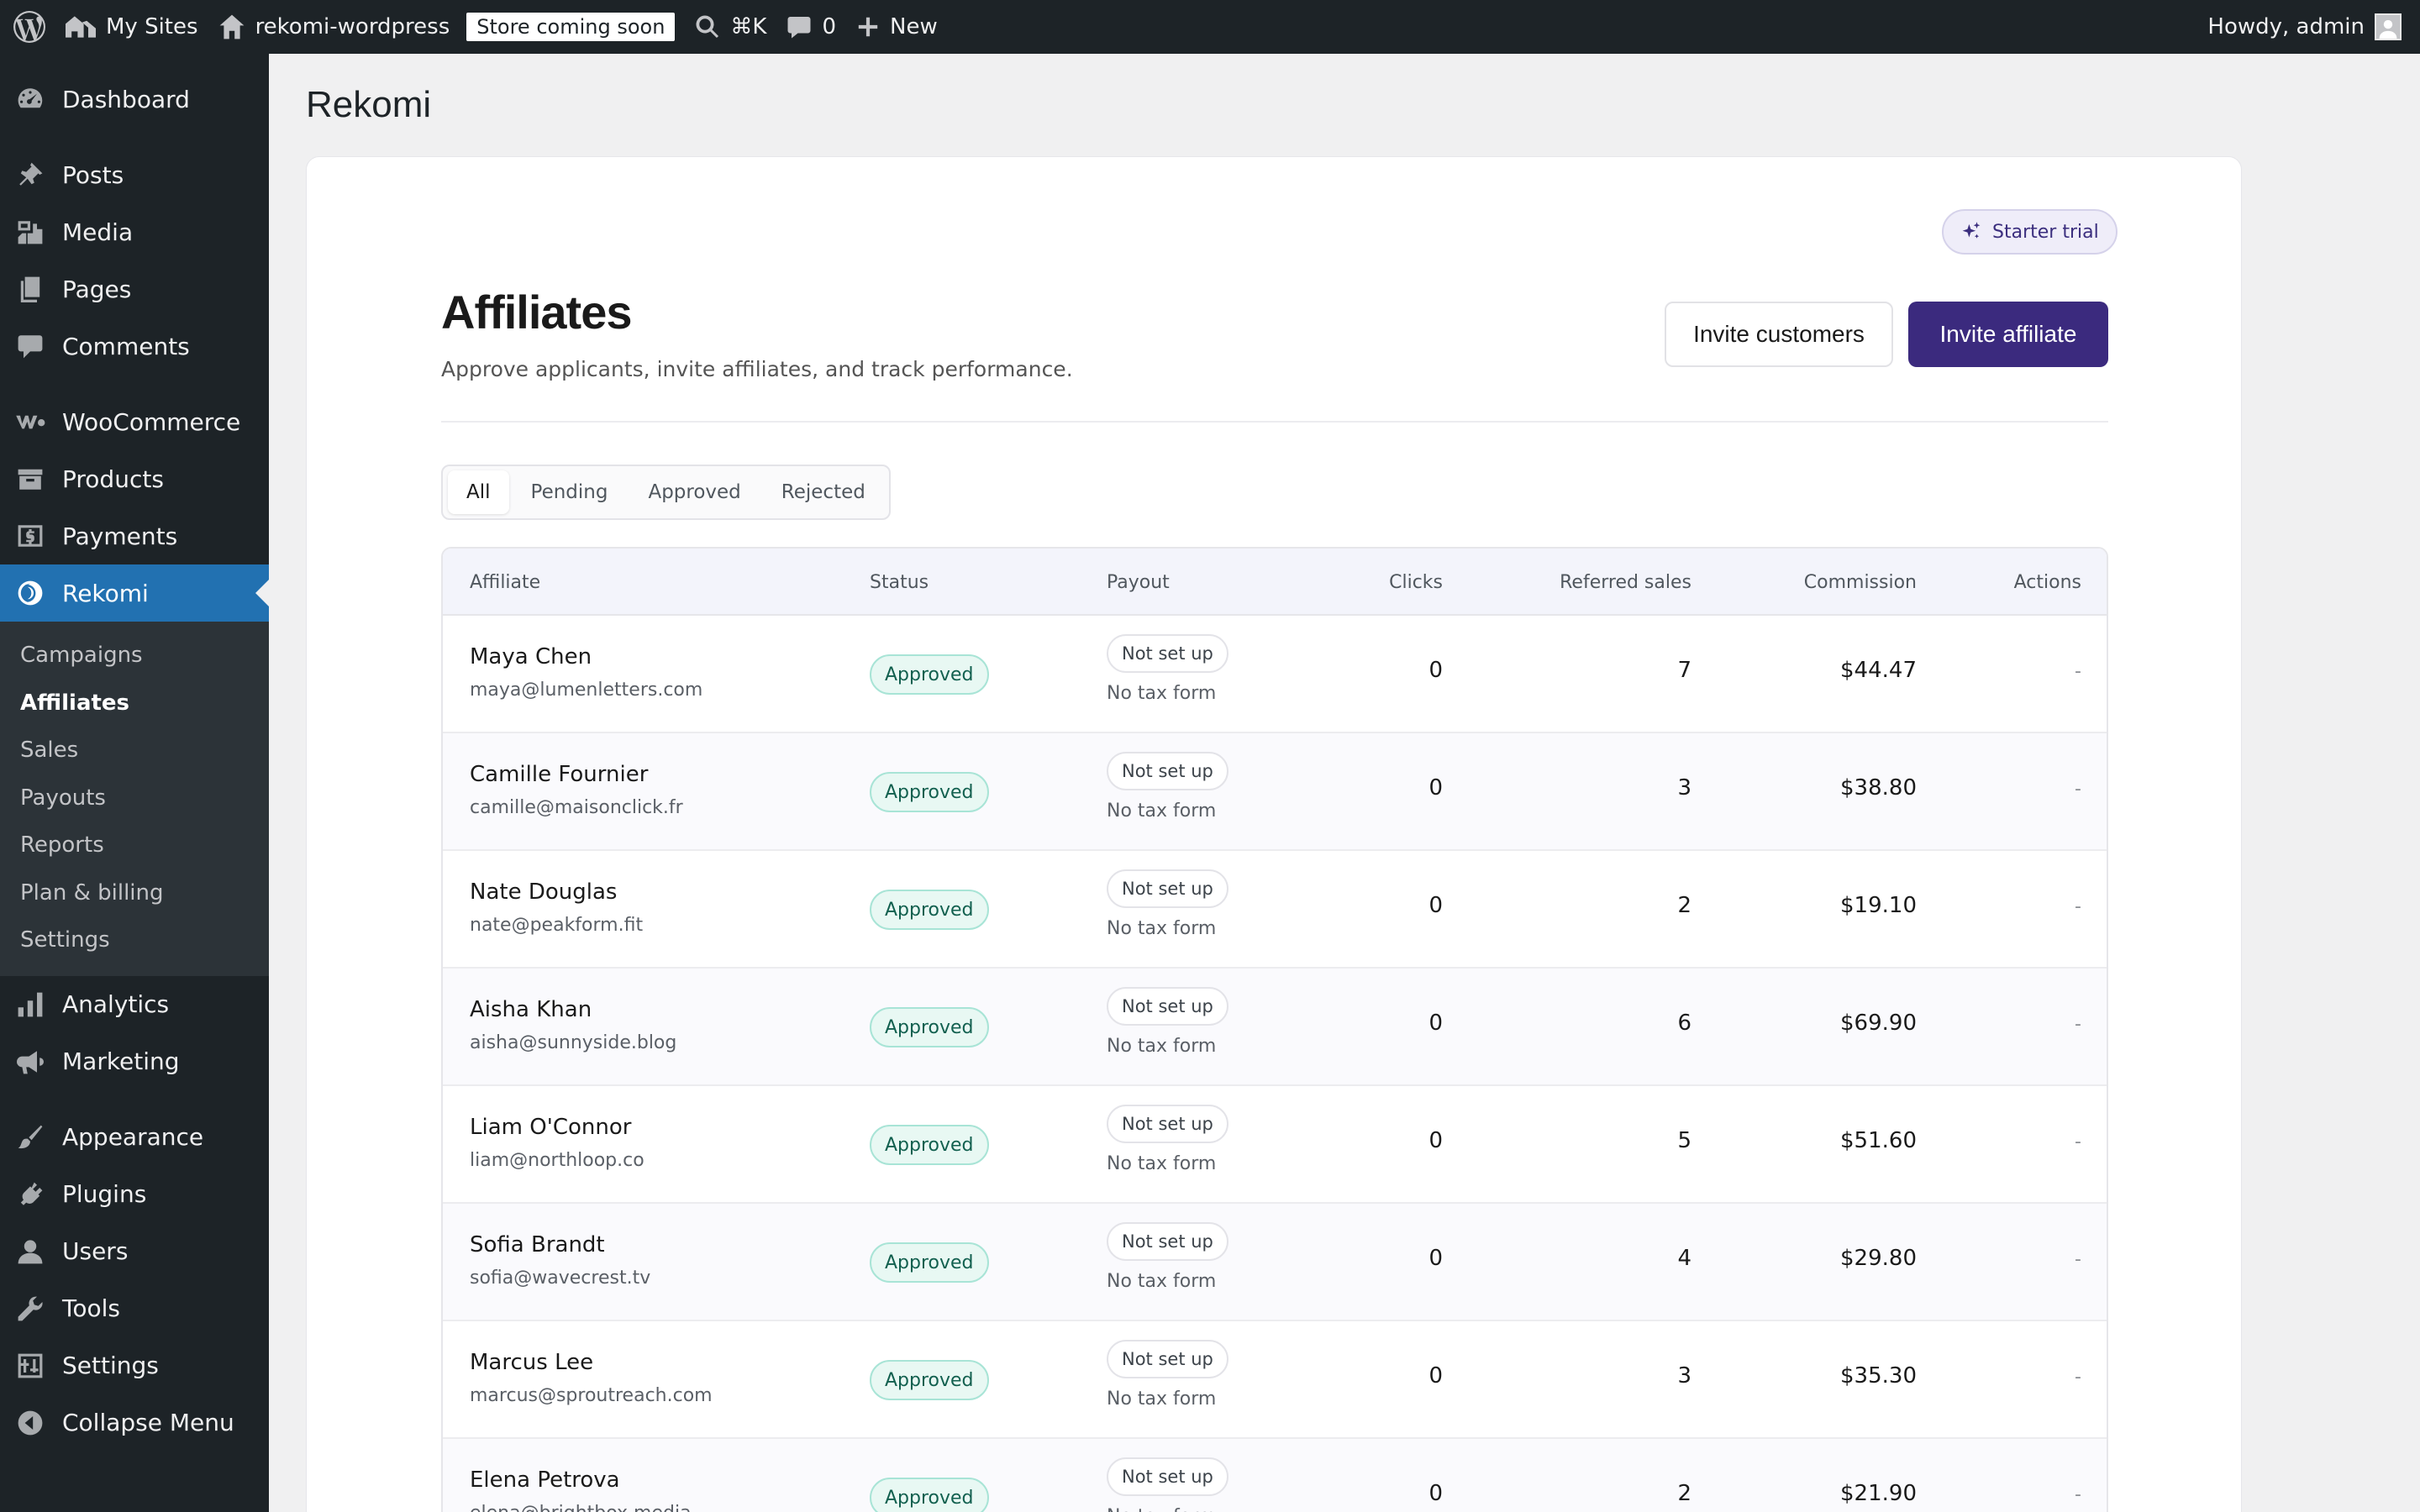 This screenshot has height=1512, width=2420. What do you see at coordinates (537, 312) in the screenshot?
I see `section-title: Affiliates` at bounding box center [537, 312].